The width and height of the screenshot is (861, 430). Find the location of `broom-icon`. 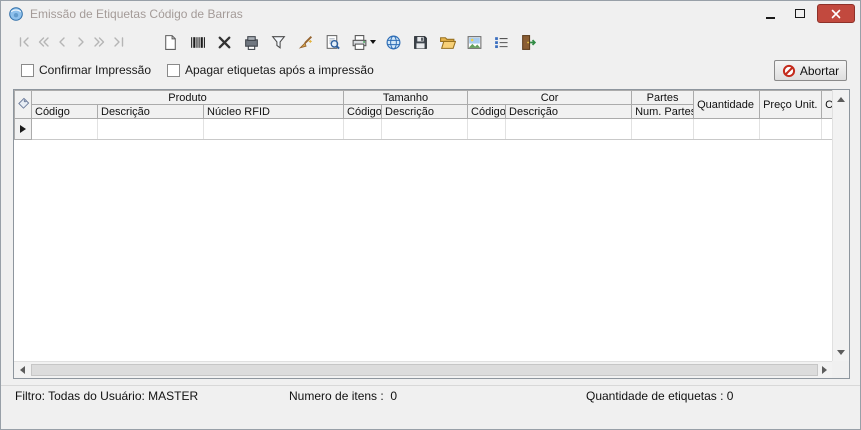

broom-icon is located at coordinates (305, 42).